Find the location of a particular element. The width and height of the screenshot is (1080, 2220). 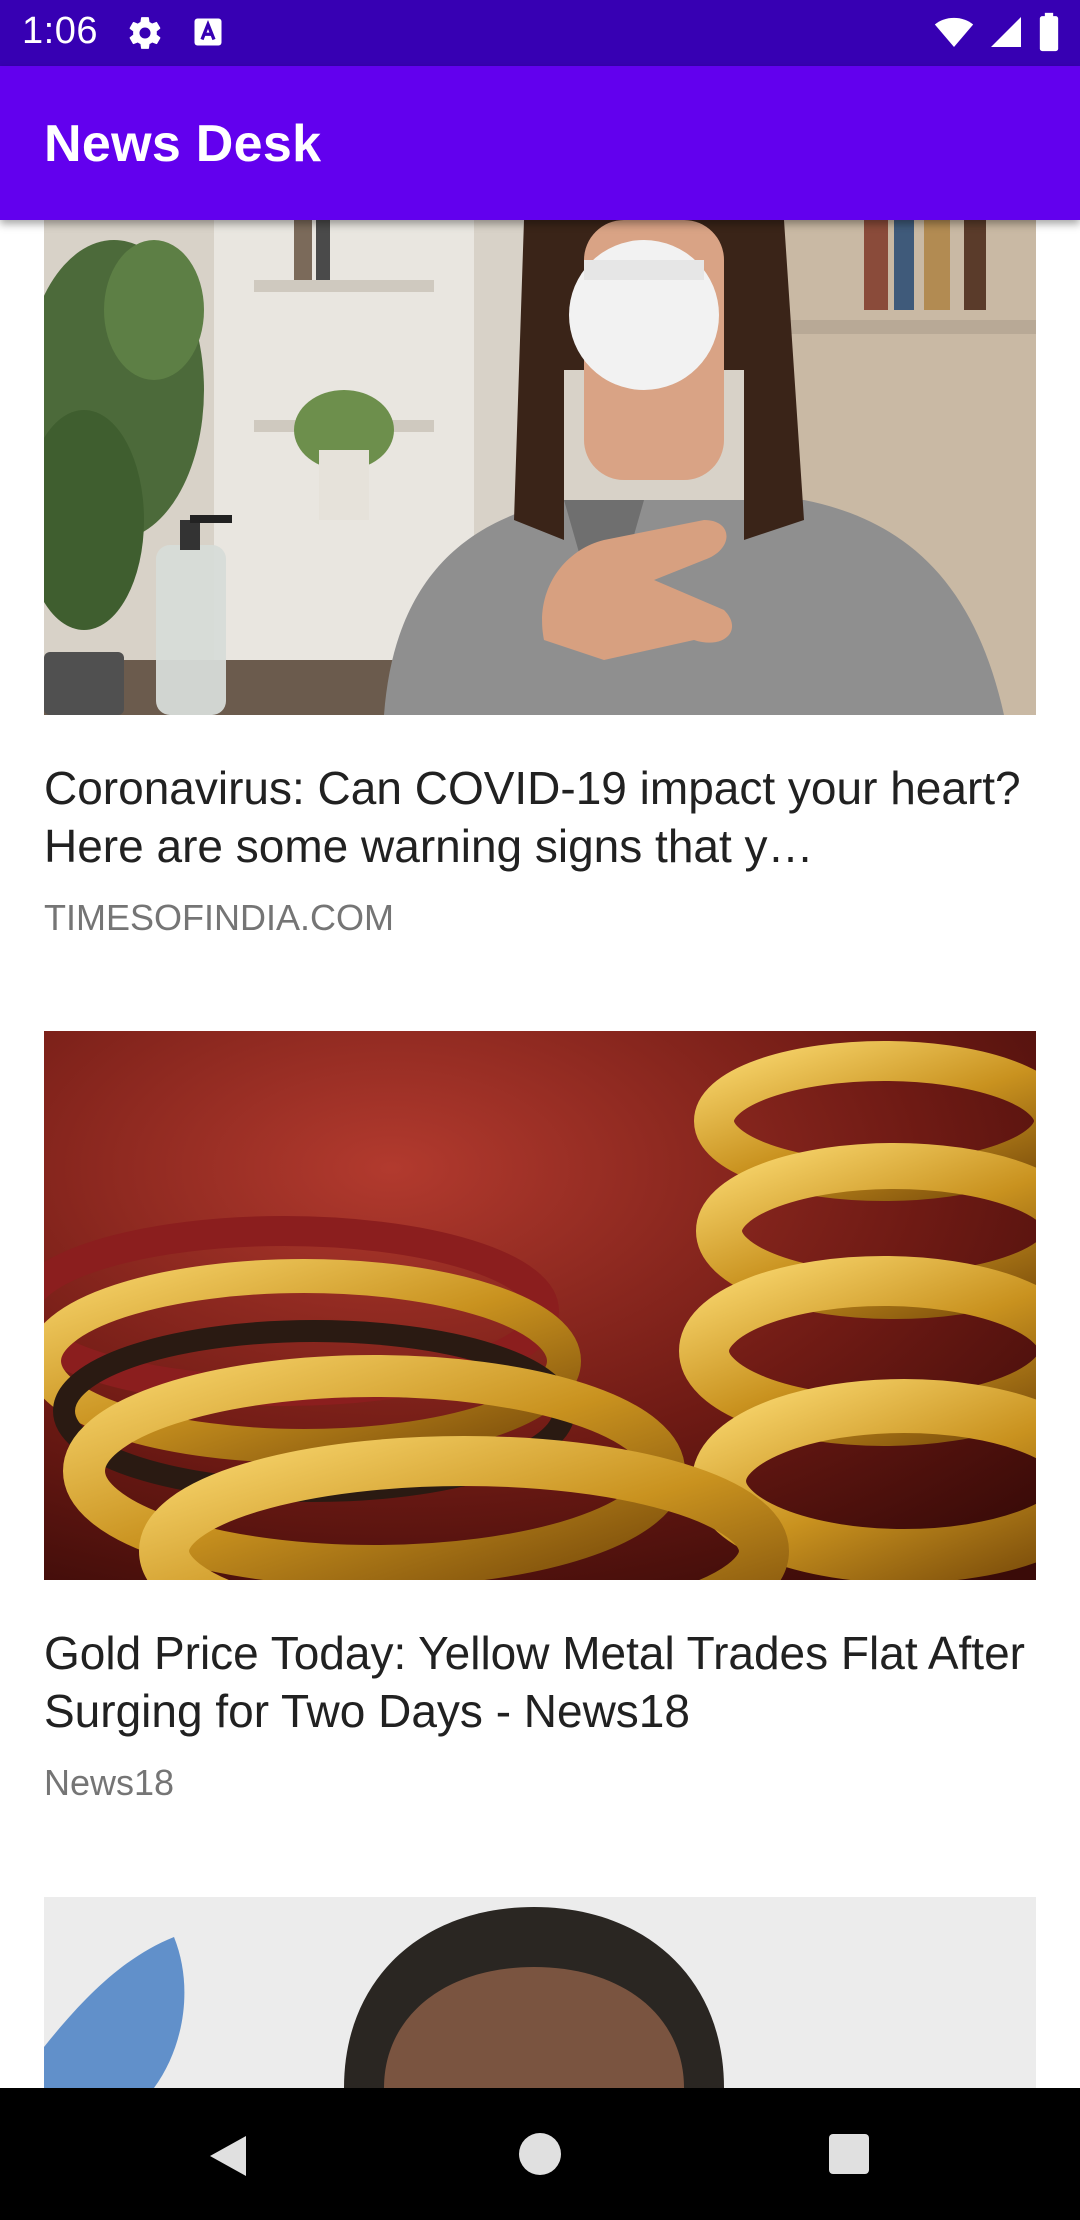

article-card is located at coordinates (540, 1992).